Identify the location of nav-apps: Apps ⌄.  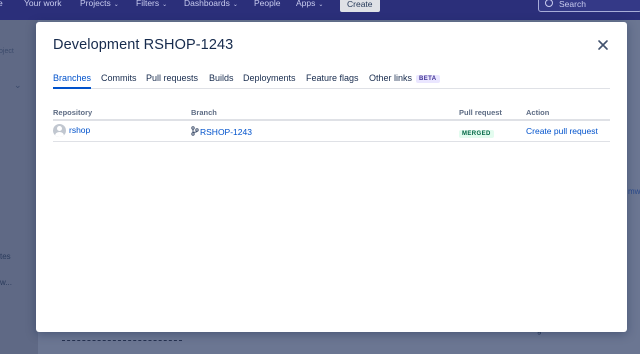
(309, 10).